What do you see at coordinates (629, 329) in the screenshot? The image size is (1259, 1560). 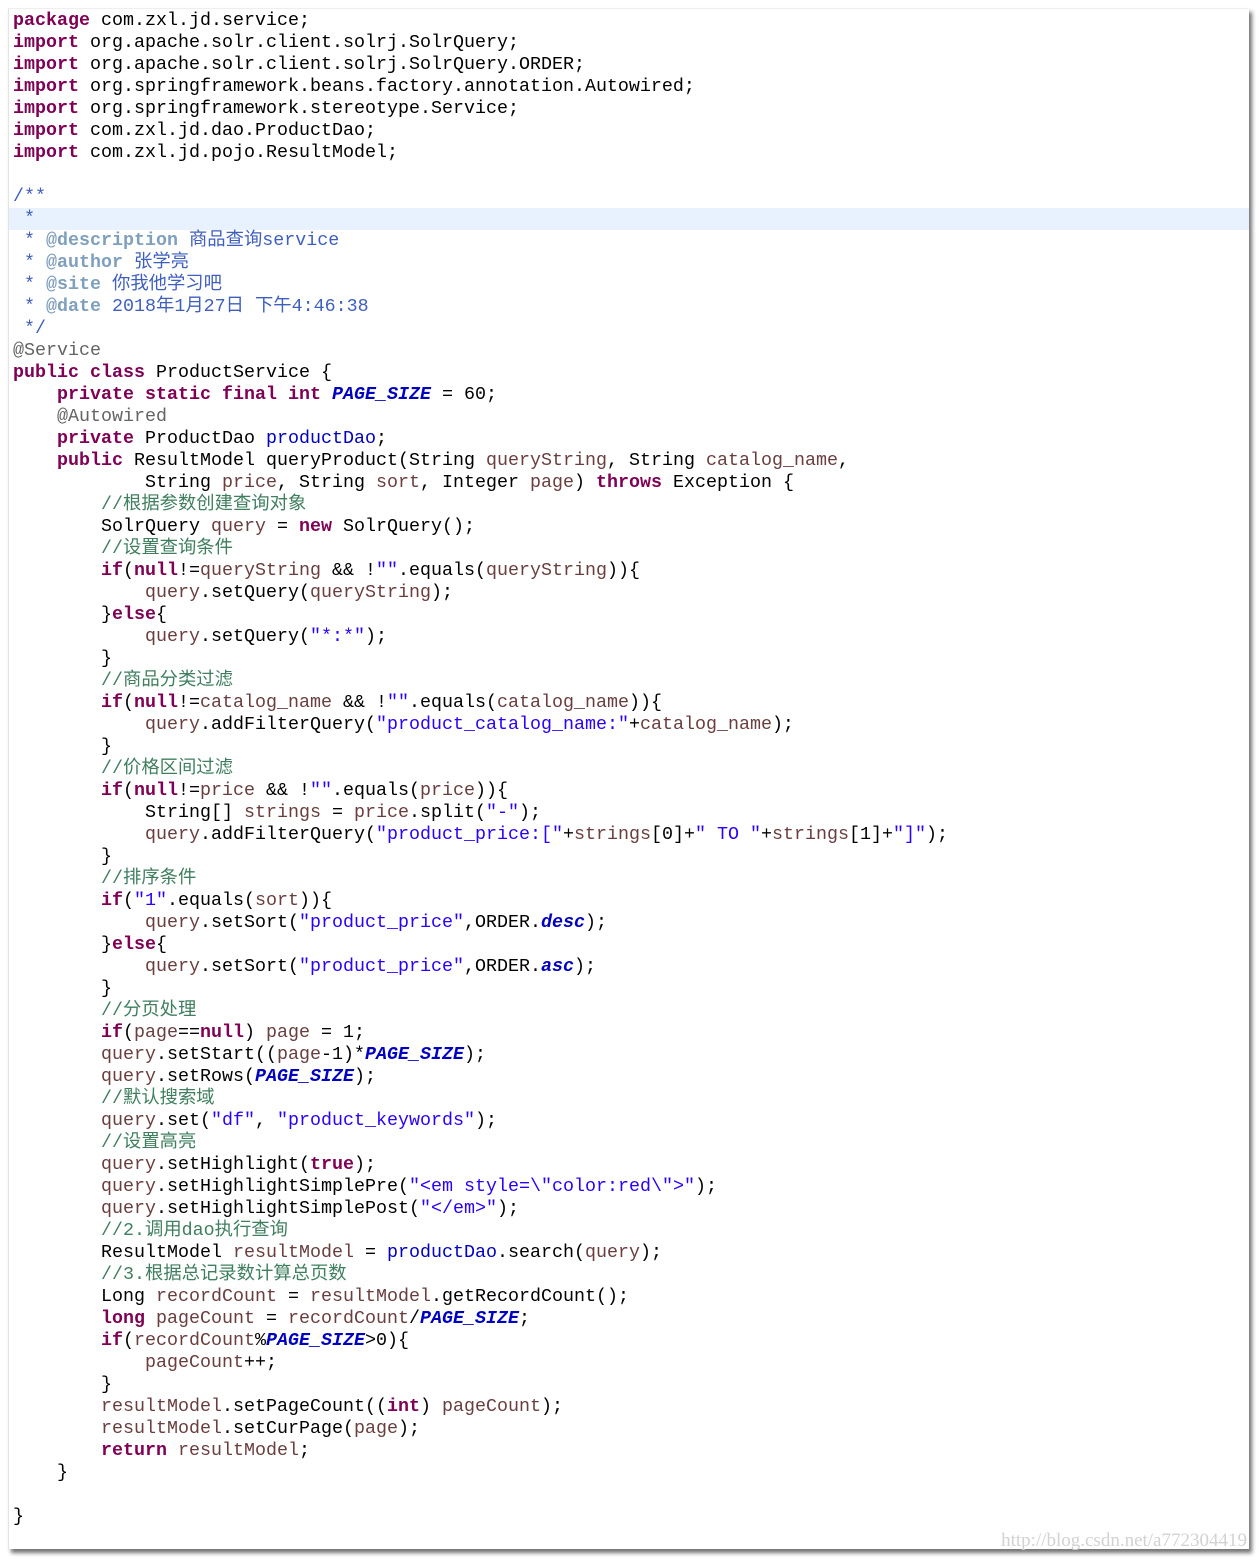 I see `code-line: */` at bounding box center [629, 329].